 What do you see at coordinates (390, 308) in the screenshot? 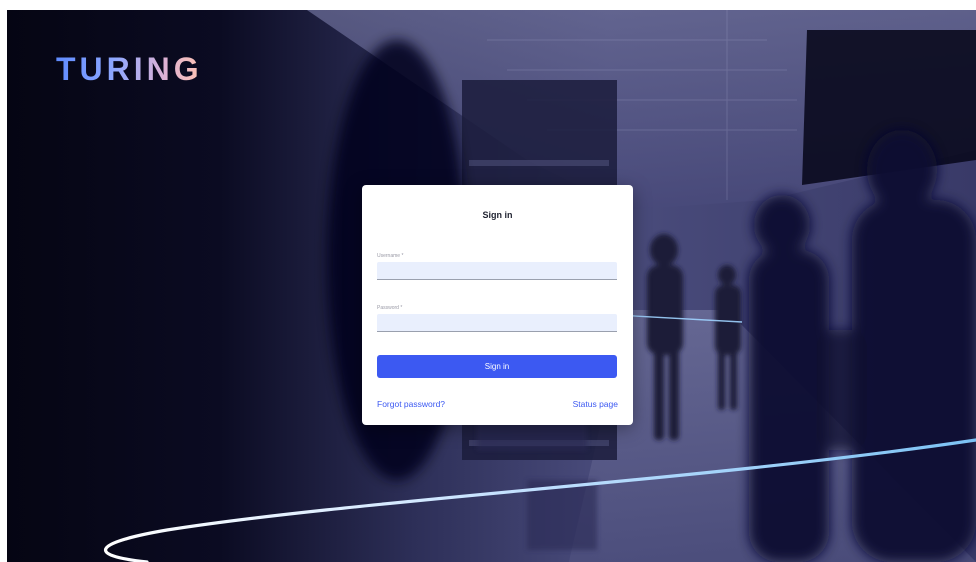
I see `password-label: Password *` at bounding box center [390, 308].